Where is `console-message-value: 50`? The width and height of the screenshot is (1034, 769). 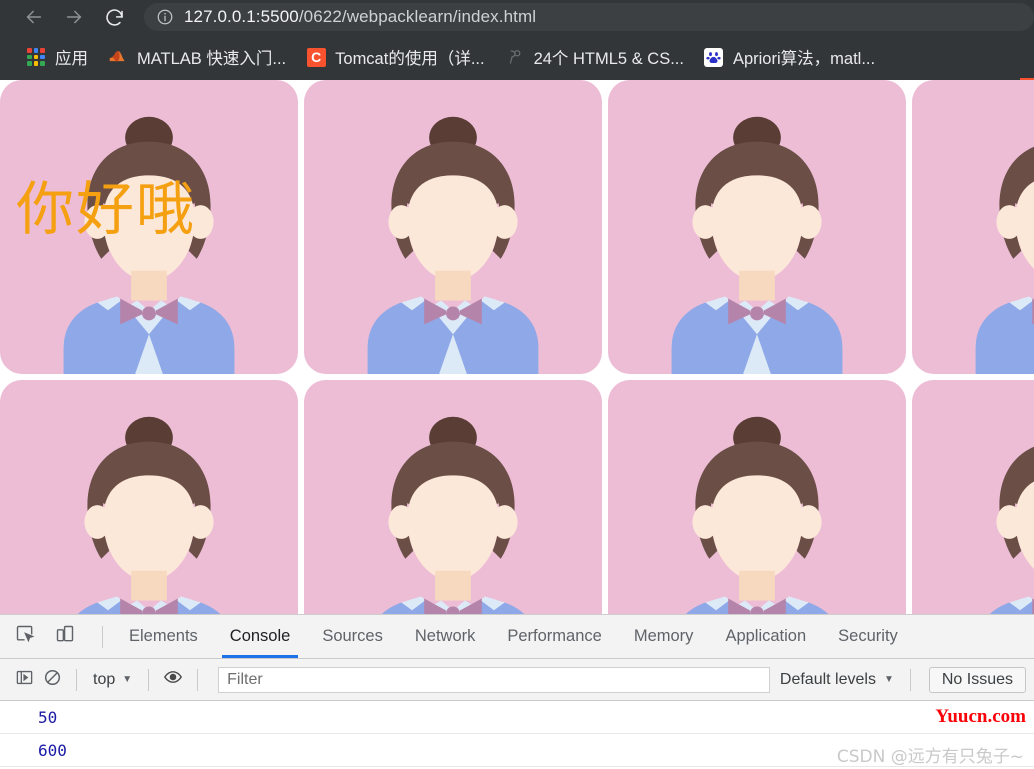
console-message-value: 50 is located at coordinates (48, 717).